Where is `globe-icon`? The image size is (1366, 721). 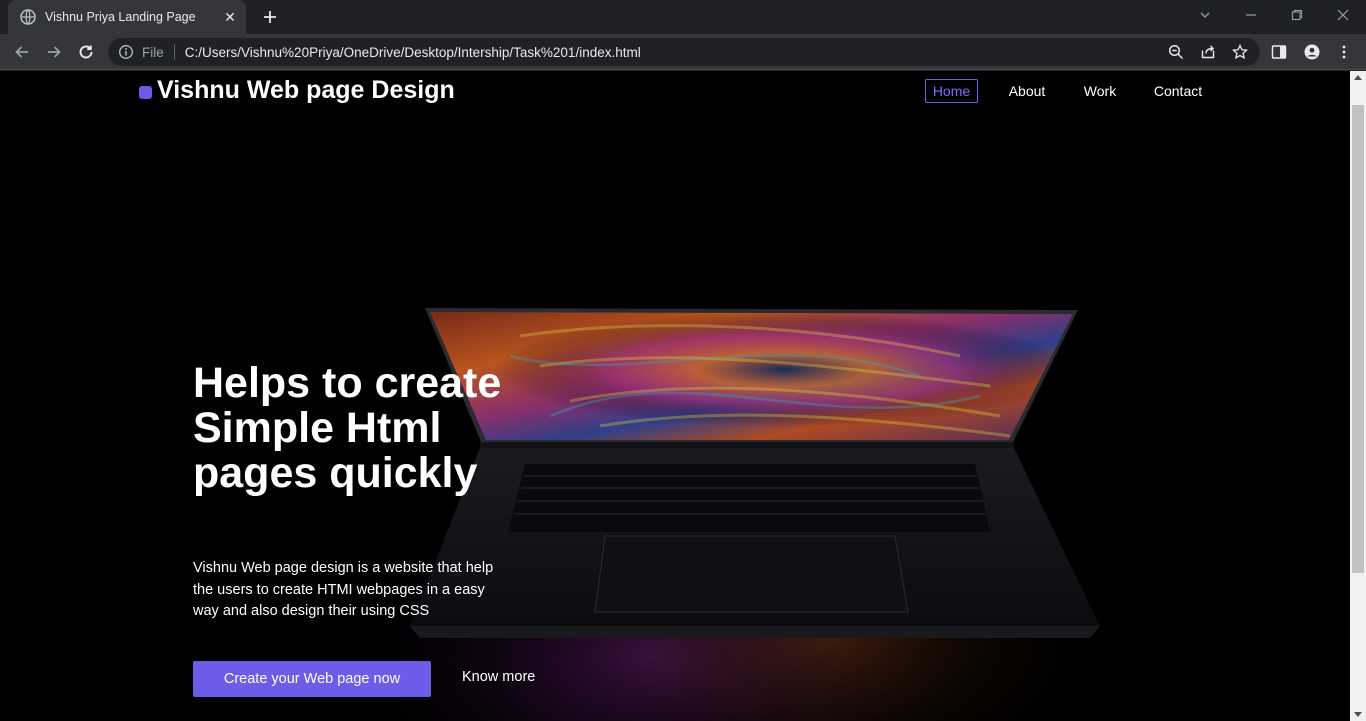
globe-icon is located at coordinates (28, 17).